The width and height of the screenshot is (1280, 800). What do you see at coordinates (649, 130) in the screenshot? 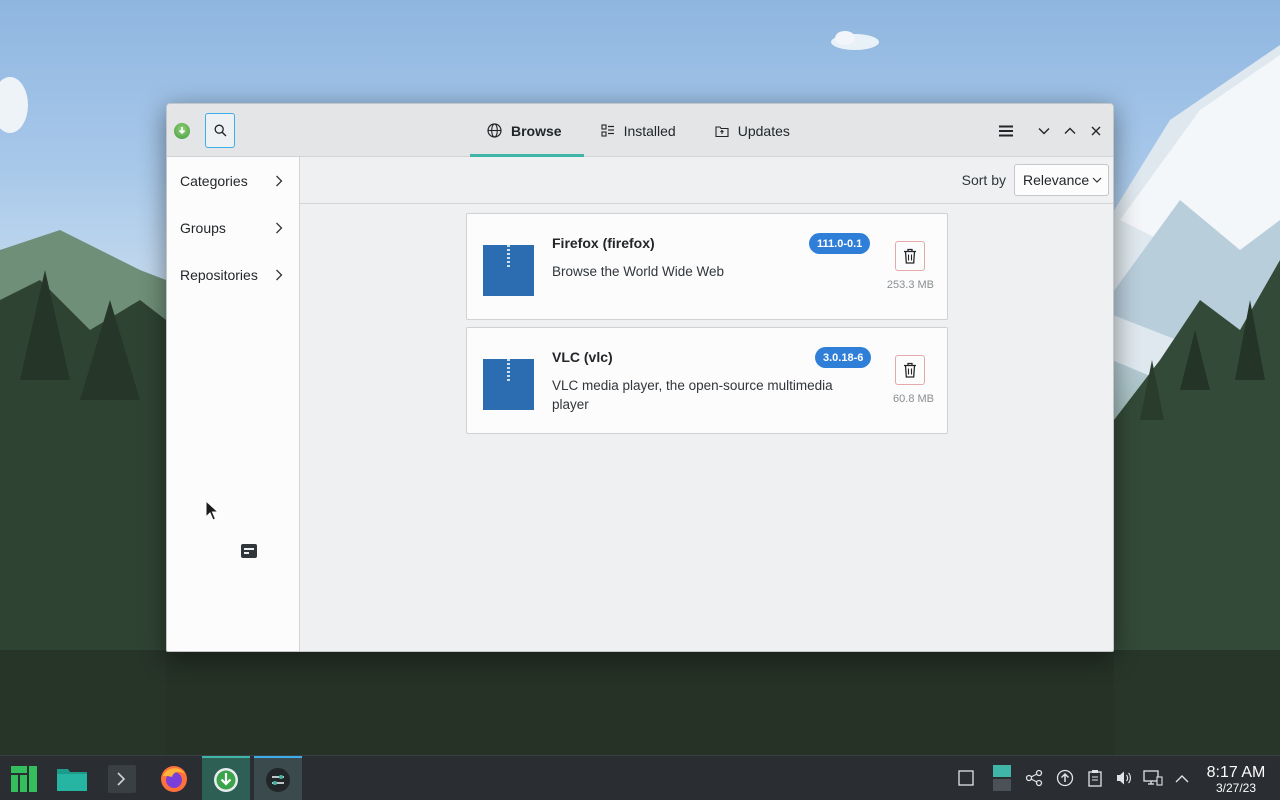
I see `tab-label: Installed` at bounding box center [649, 130].